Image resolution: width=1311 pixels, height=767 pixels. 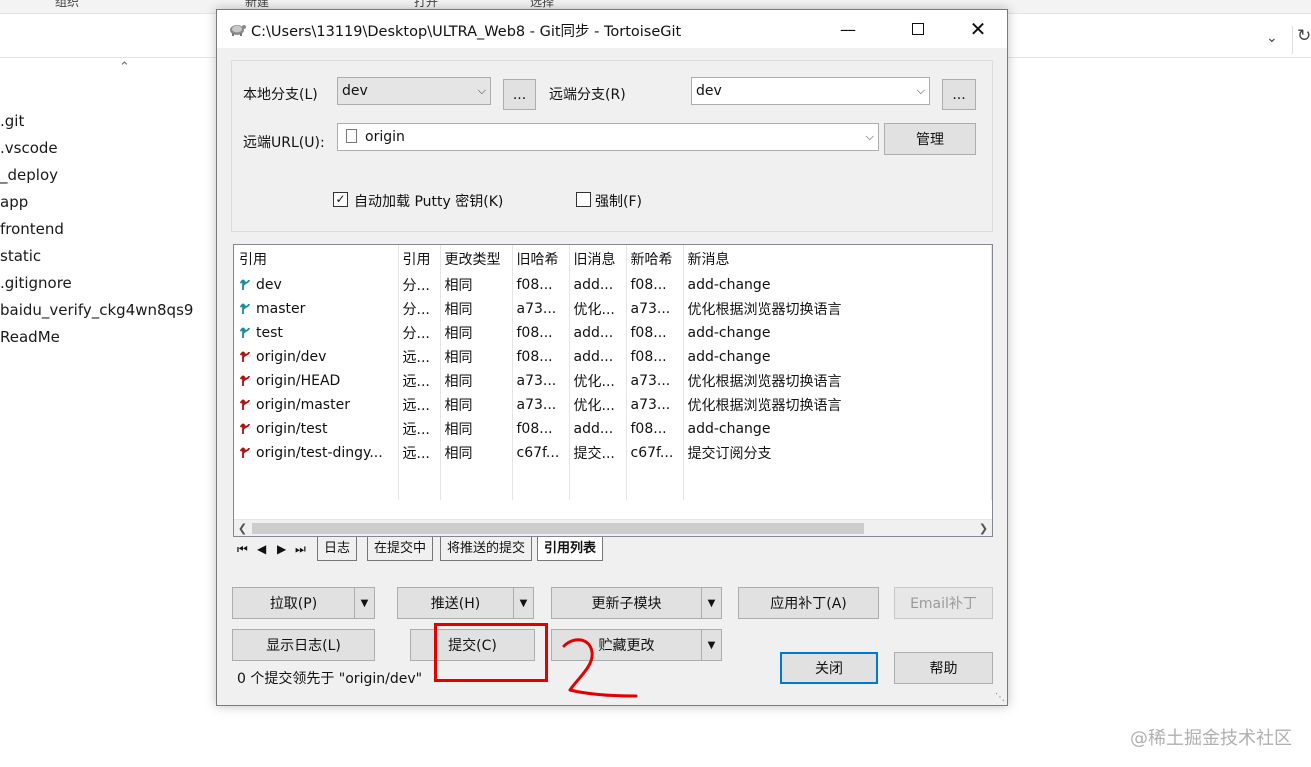 What do you see at coordinates (558, 528) in the screenshot?
I see `scrollbar-thumb` at bounding box center [558, 528].